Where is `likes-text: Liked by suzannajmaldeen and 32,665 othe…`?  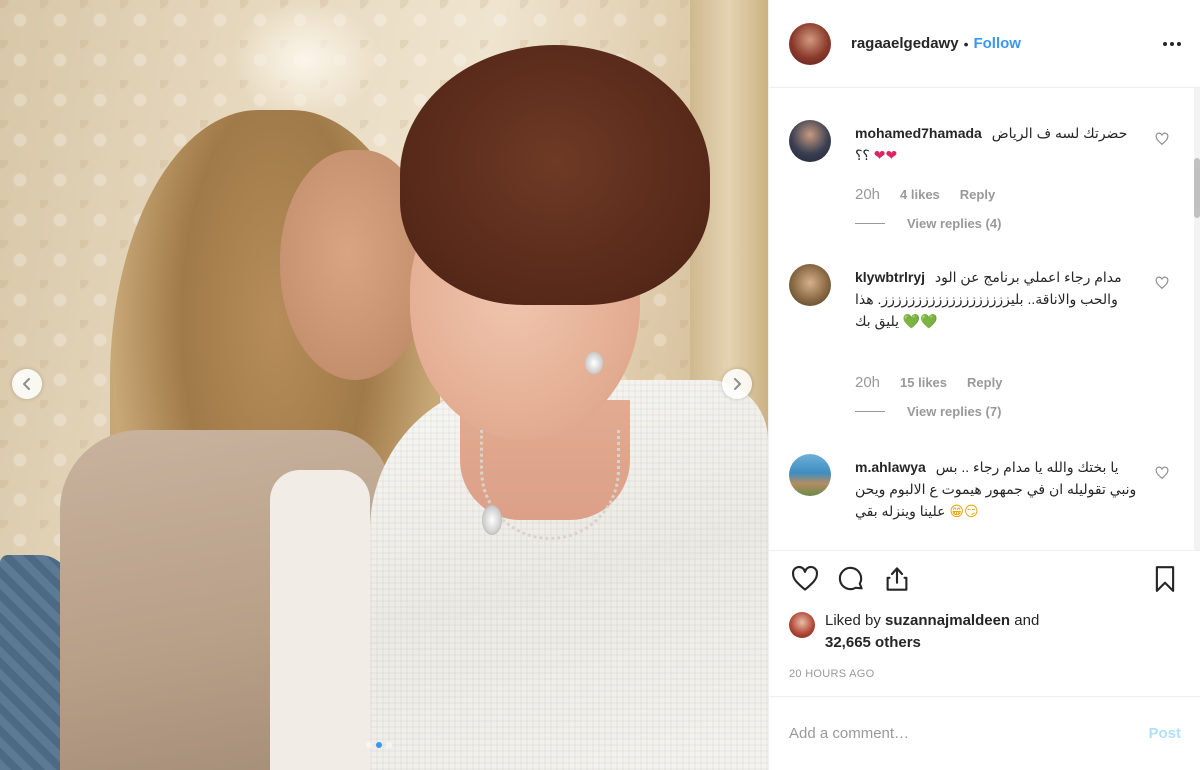 likes-text: Liked by suzannajmaldeen and 32,665 othe… is located at coordinates (932, 632).